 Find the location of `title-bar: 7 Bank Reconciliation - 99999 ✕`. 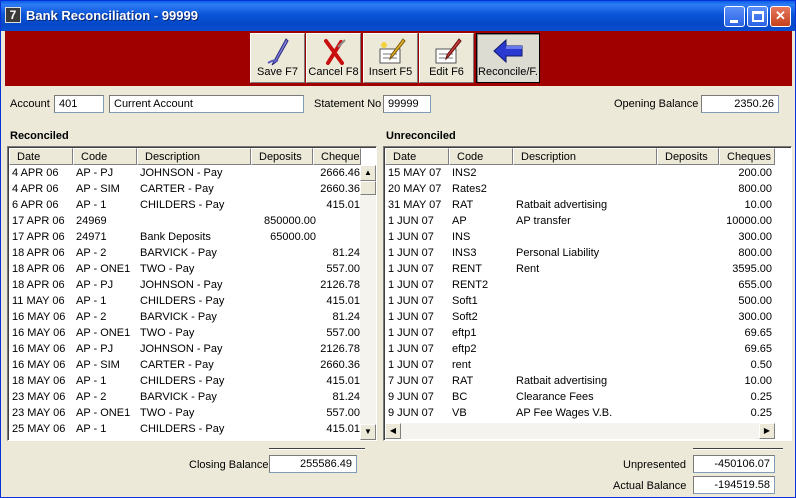

title-bar: 7 Bank Reconciliation - 99999 ✕ is located at coordinates (398, 16).